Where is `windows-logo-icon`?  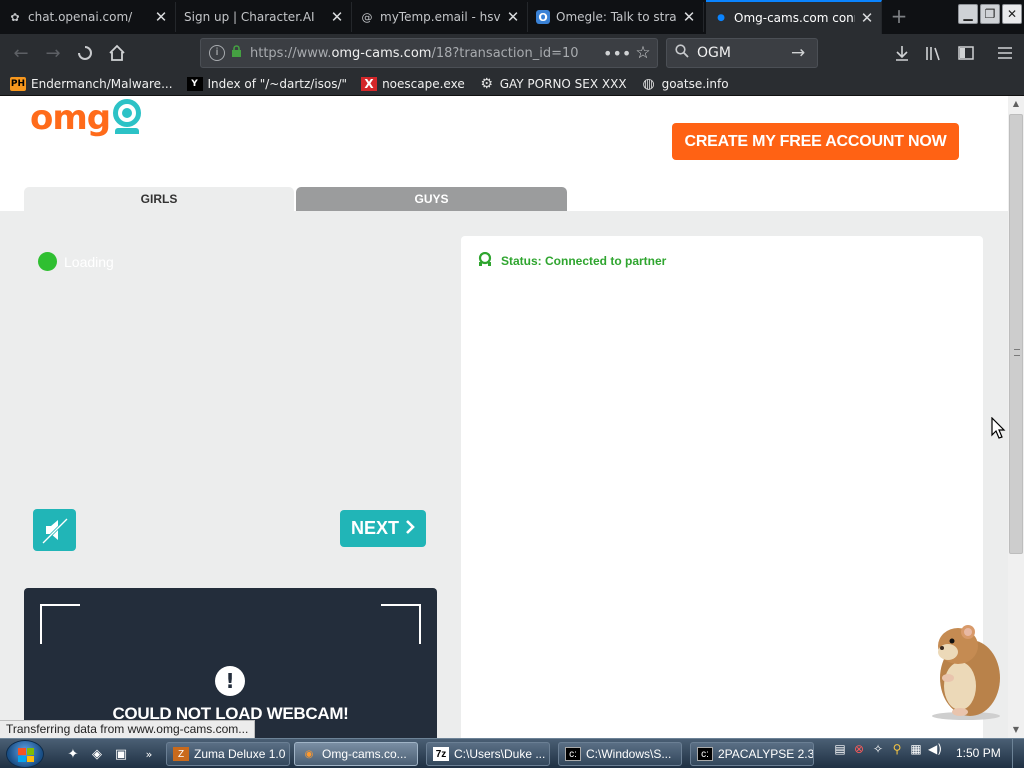 windows-logo-icon is located at coordinates (26, 755).